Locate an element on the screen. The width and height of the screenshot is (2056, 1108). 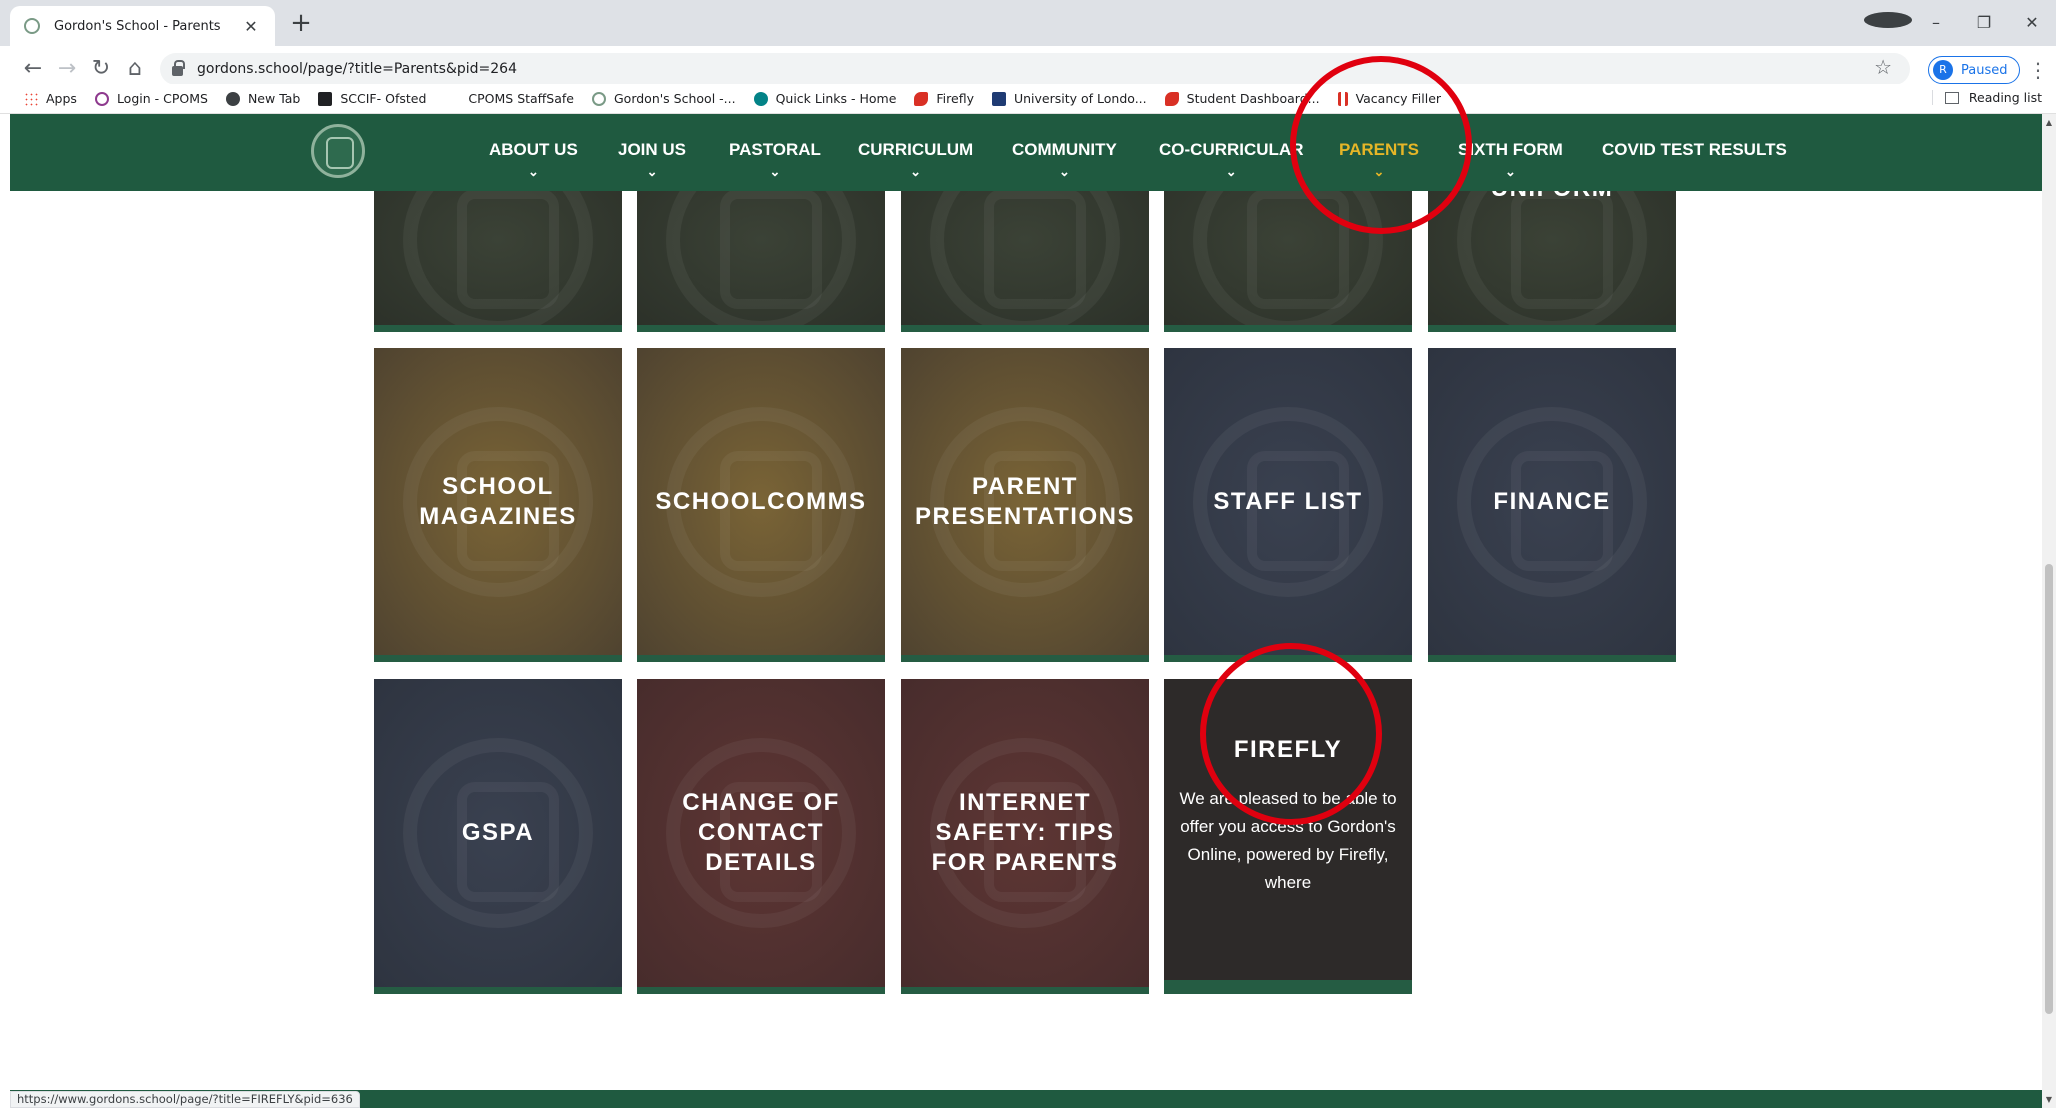
bookmark-cpoms-staffsafe: CPOMS StaffSafe is located at coordinates (521, 98).